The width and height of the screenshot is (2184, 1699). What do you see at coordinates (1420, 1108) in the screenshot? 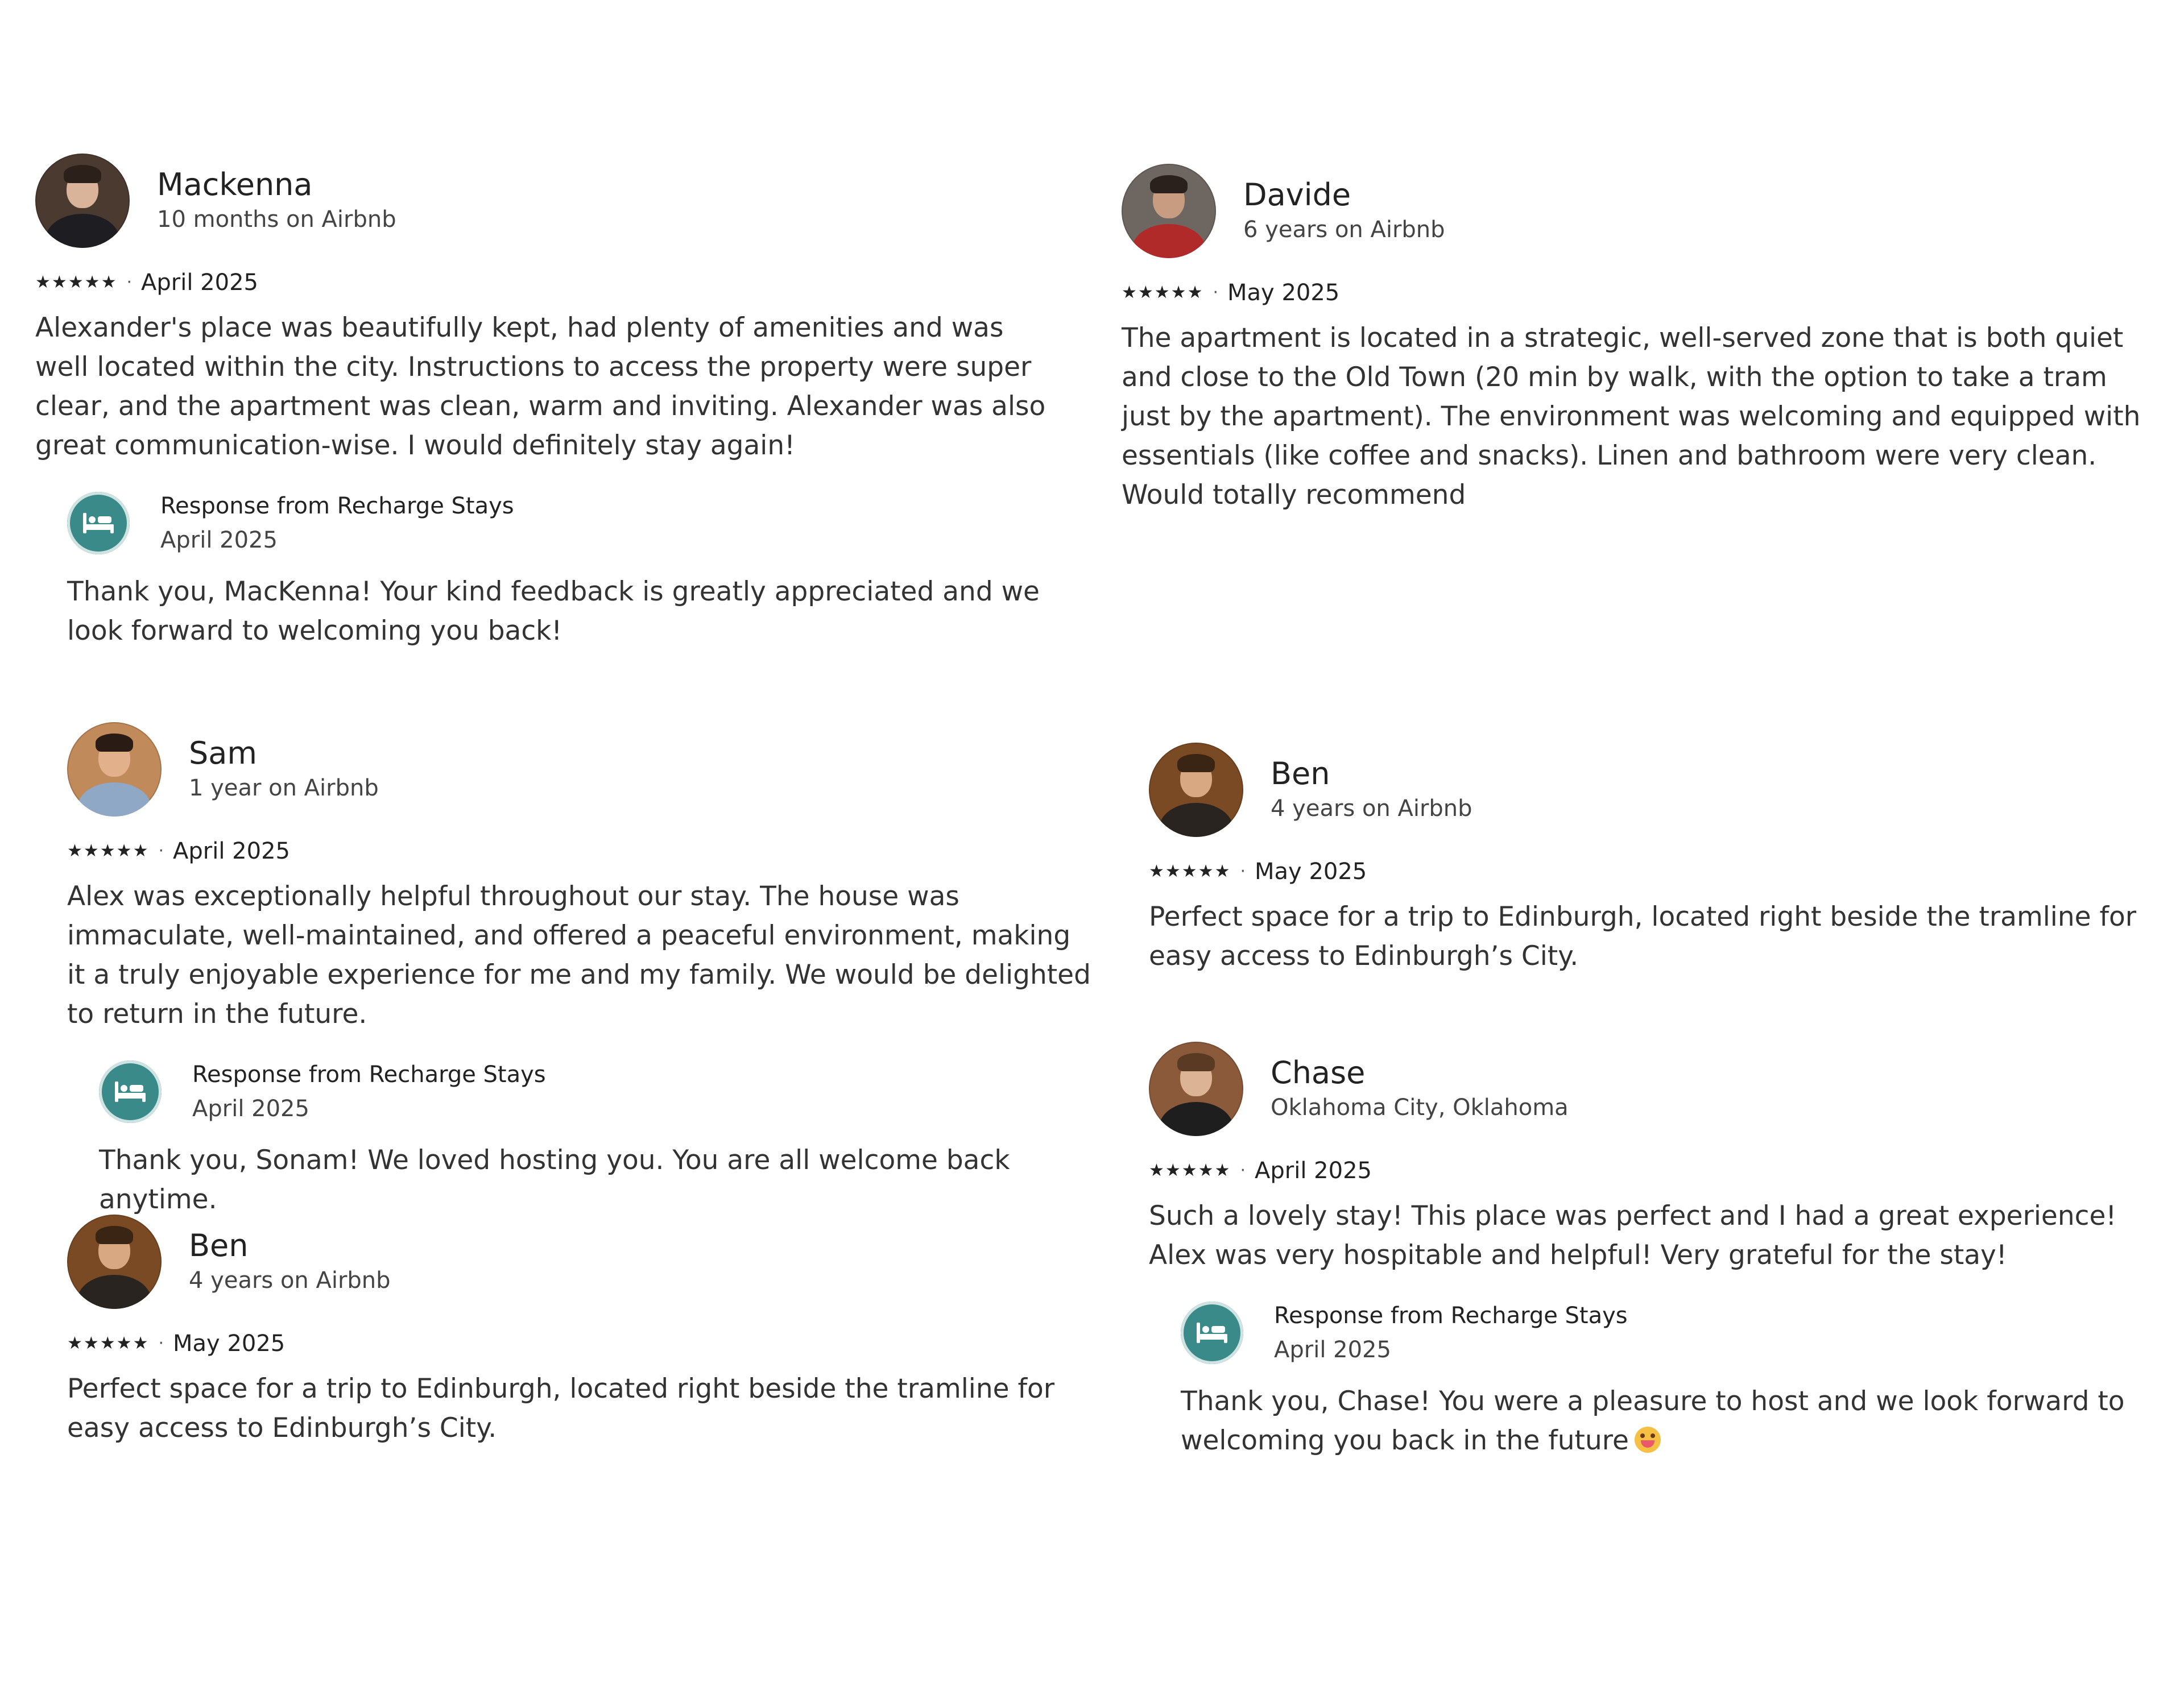
I see `reviewer-location: Oklahoma City, Oklahoma` at bounding box center [1420, 1108].